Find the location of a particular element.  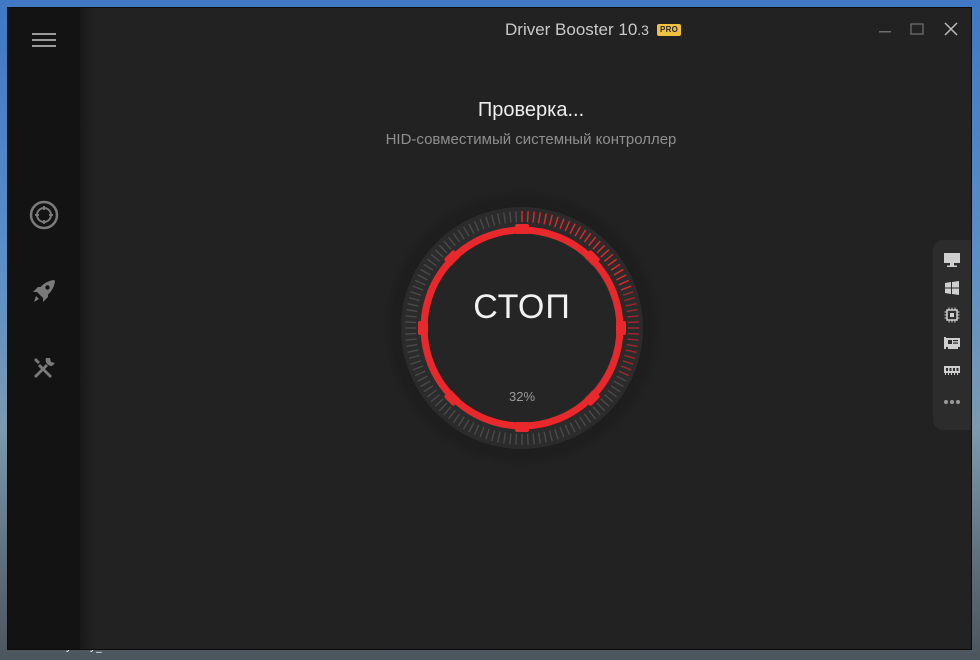

scan-gauge: СТОП 32% is located at coordinates (522, 328).